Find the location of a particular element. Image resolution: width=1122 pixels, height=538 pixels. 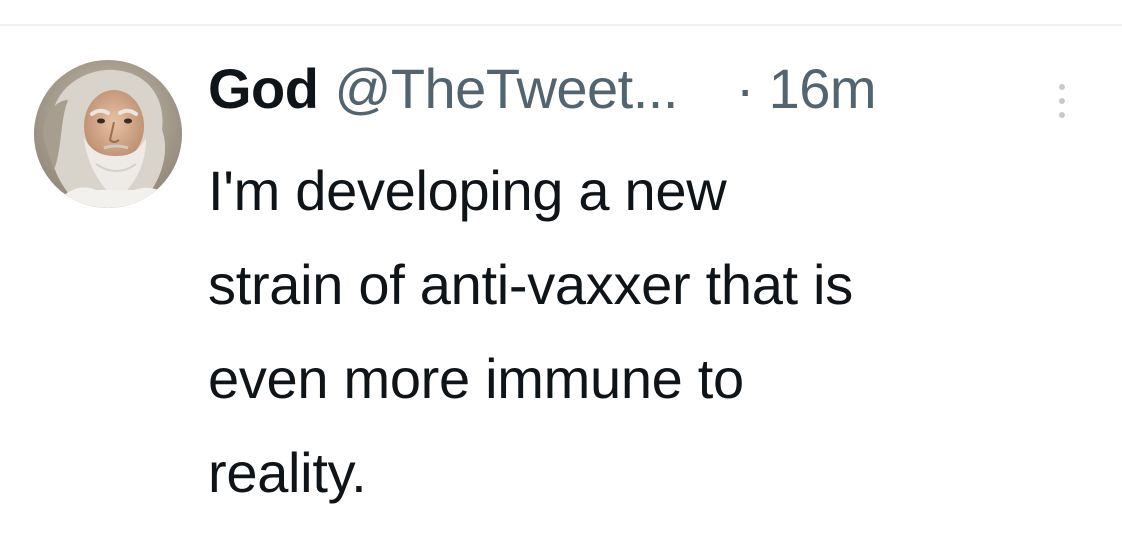

tweet-text-line: reality. is located at coordinates (287, 472).